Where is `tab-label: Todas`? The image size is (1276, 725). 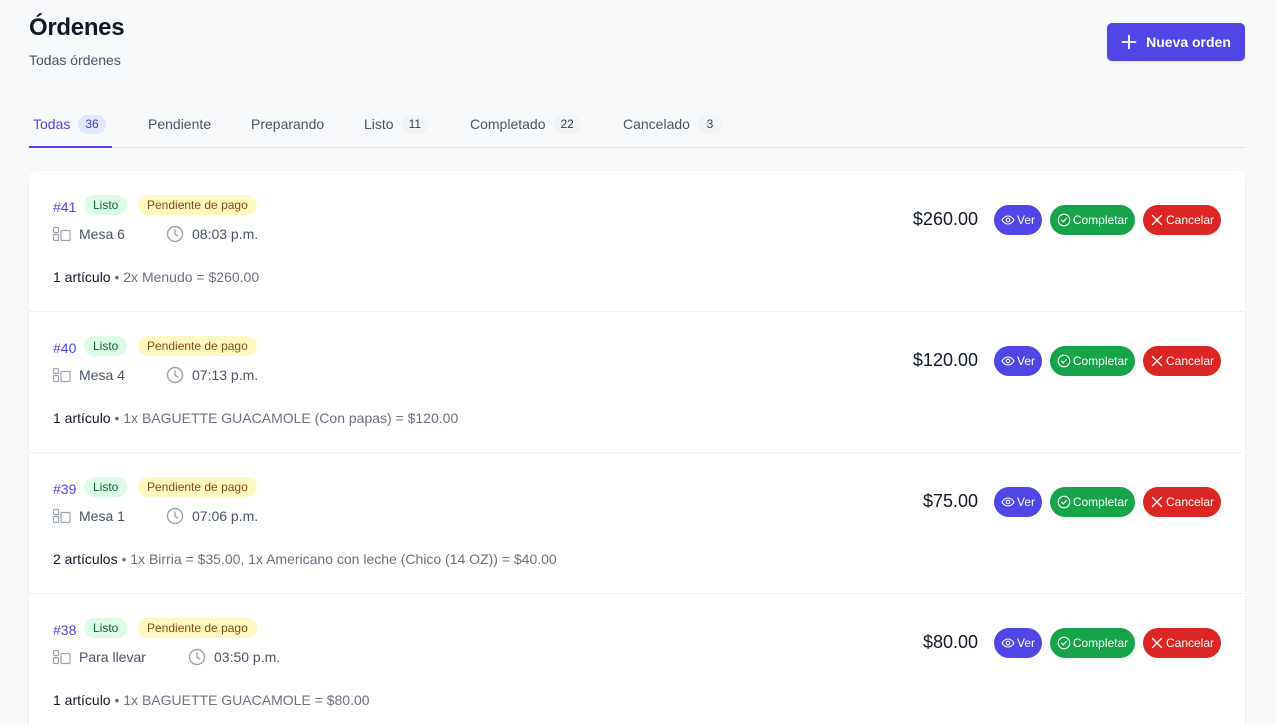 tab-label: Todas is located at coordinates (52, 124).